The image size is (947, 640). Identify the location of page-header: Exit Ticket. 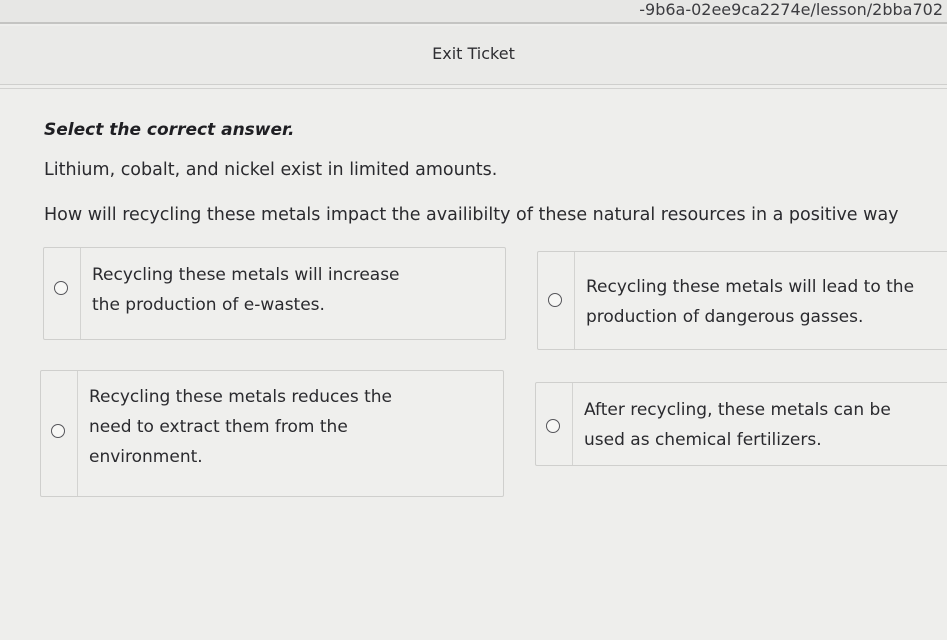
(473, 55).